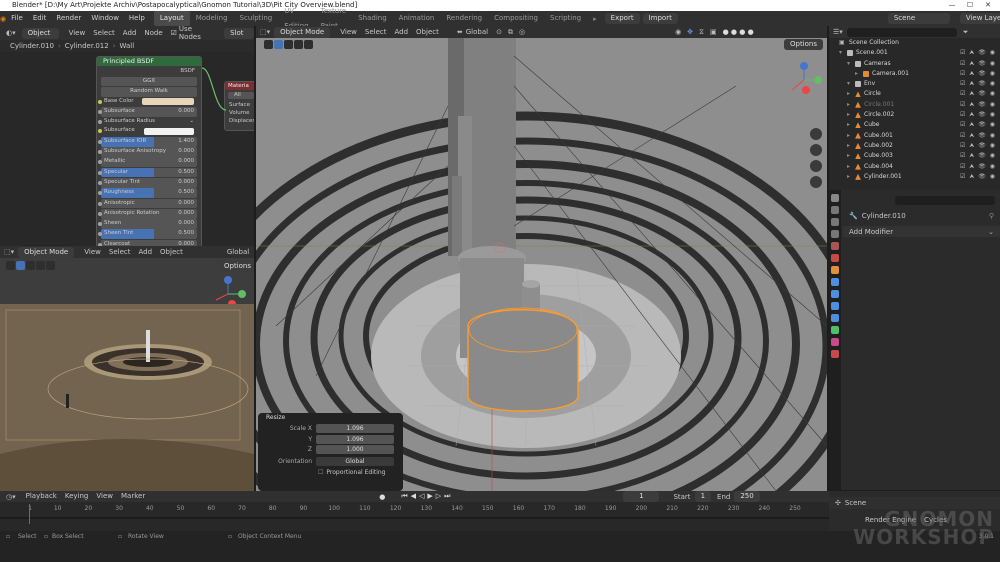  I want to click on menu-file: File, so click(17, 18).